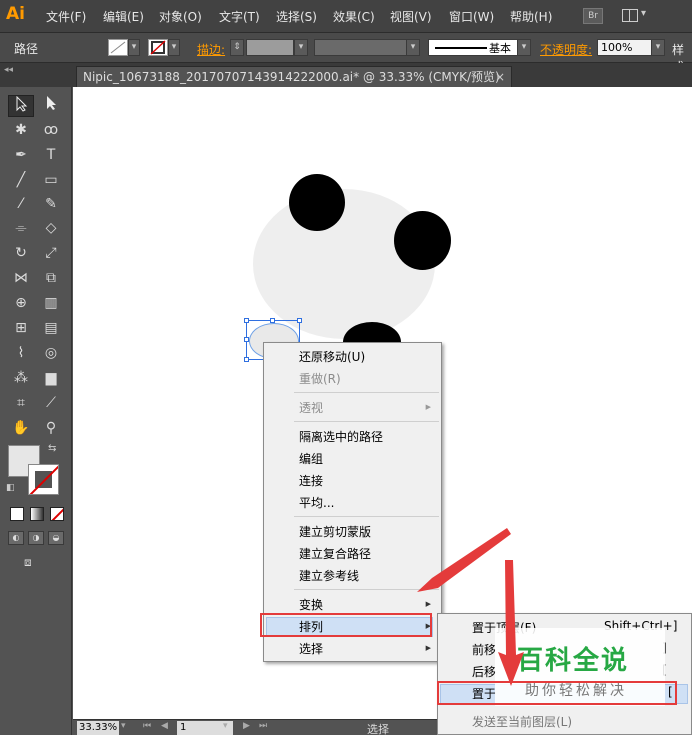  Describe the element at coordinates (51, 303) in the screenshot. I see `perspective-grid-tool-icon: ▥` at that location.